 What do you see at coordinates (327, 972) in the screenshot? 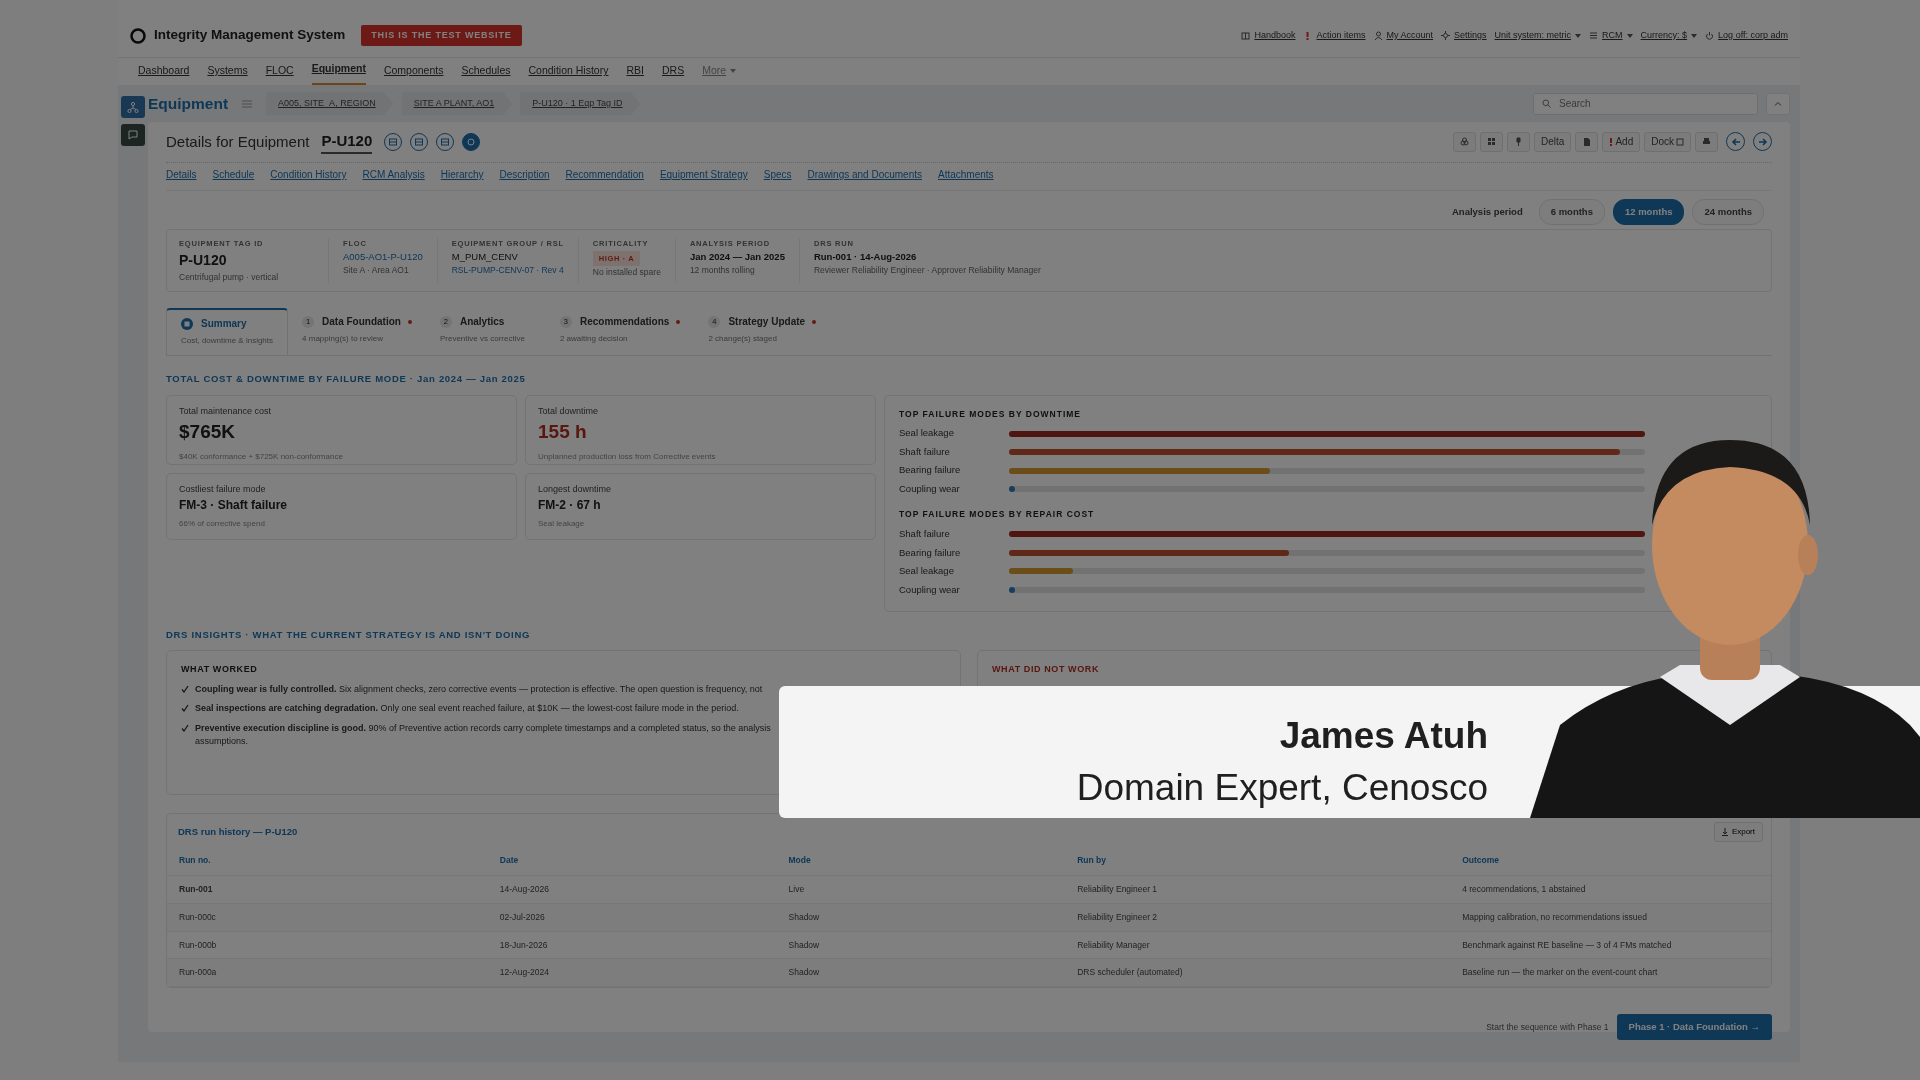
I see `run-link: Run-000a` at bounding box center [327, 972].